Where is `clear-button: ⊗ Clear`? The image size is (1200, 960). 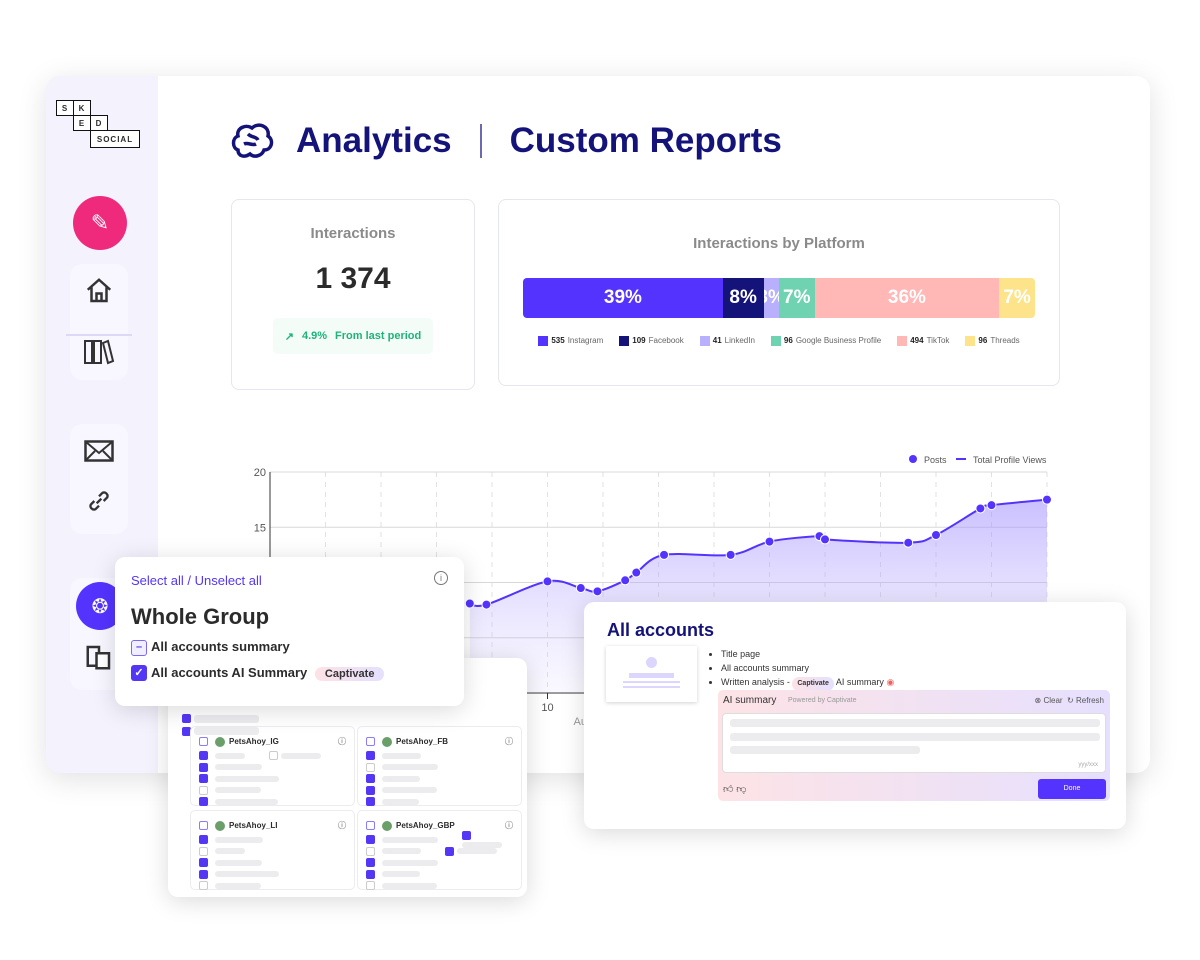 clear-button: ⊗ Clear is located at coordinates (1049, 700).